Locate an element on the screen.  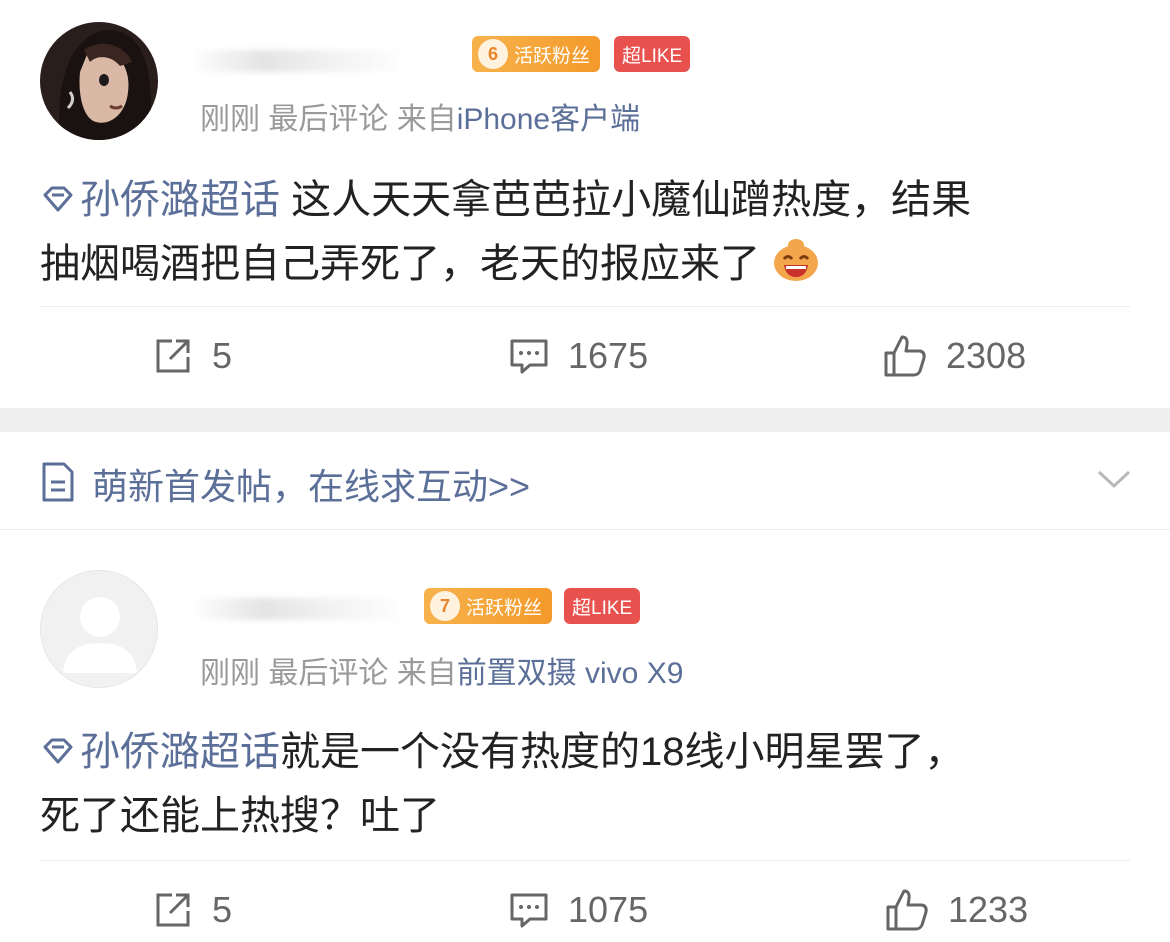
content-line-1: 这人天天拿芭芭拉小魔仙蹭热度，结果 is located at coordinates (626, 200).